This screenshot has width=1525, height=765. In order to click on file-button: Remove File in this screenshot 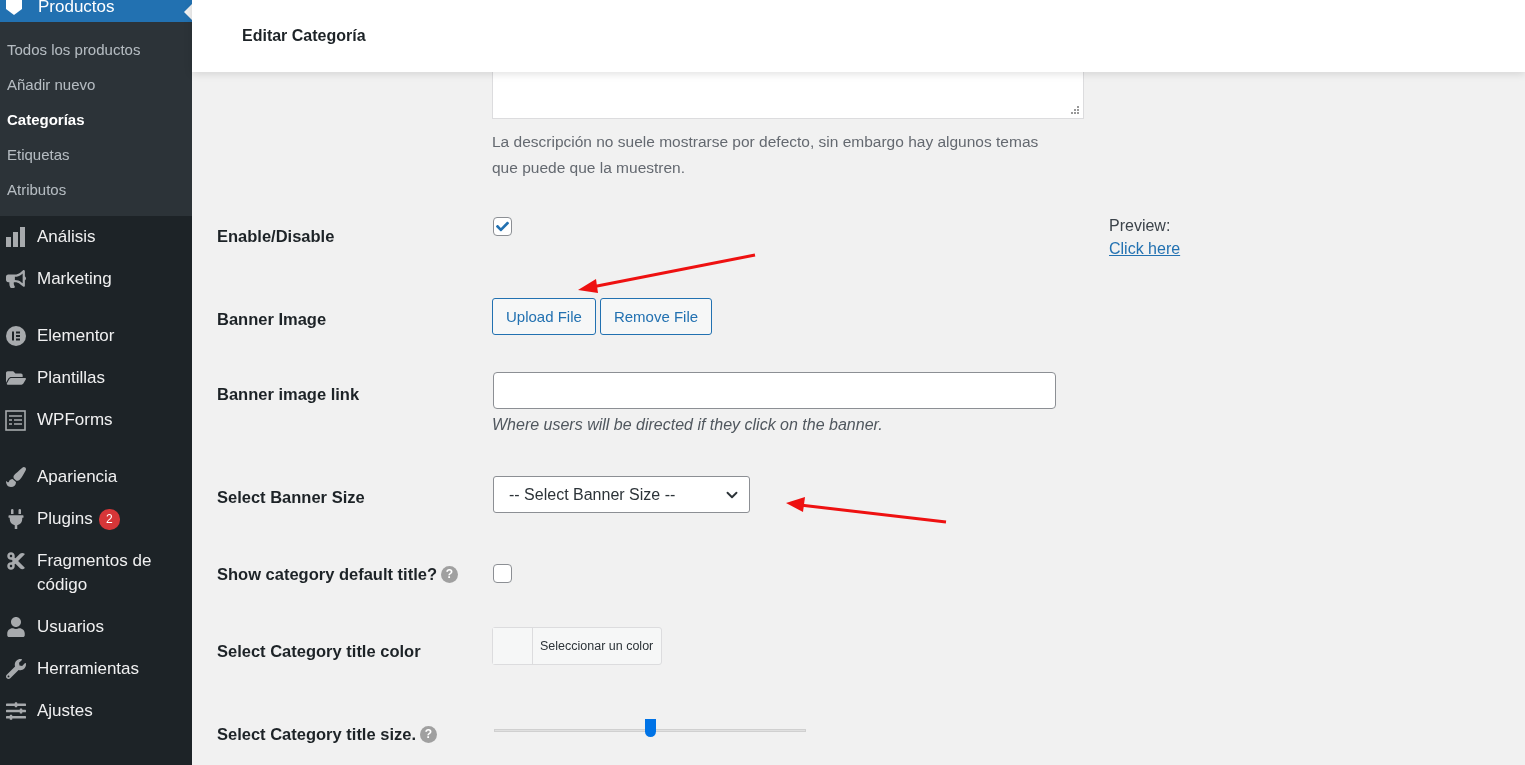, I will do `click(656, 316)`.